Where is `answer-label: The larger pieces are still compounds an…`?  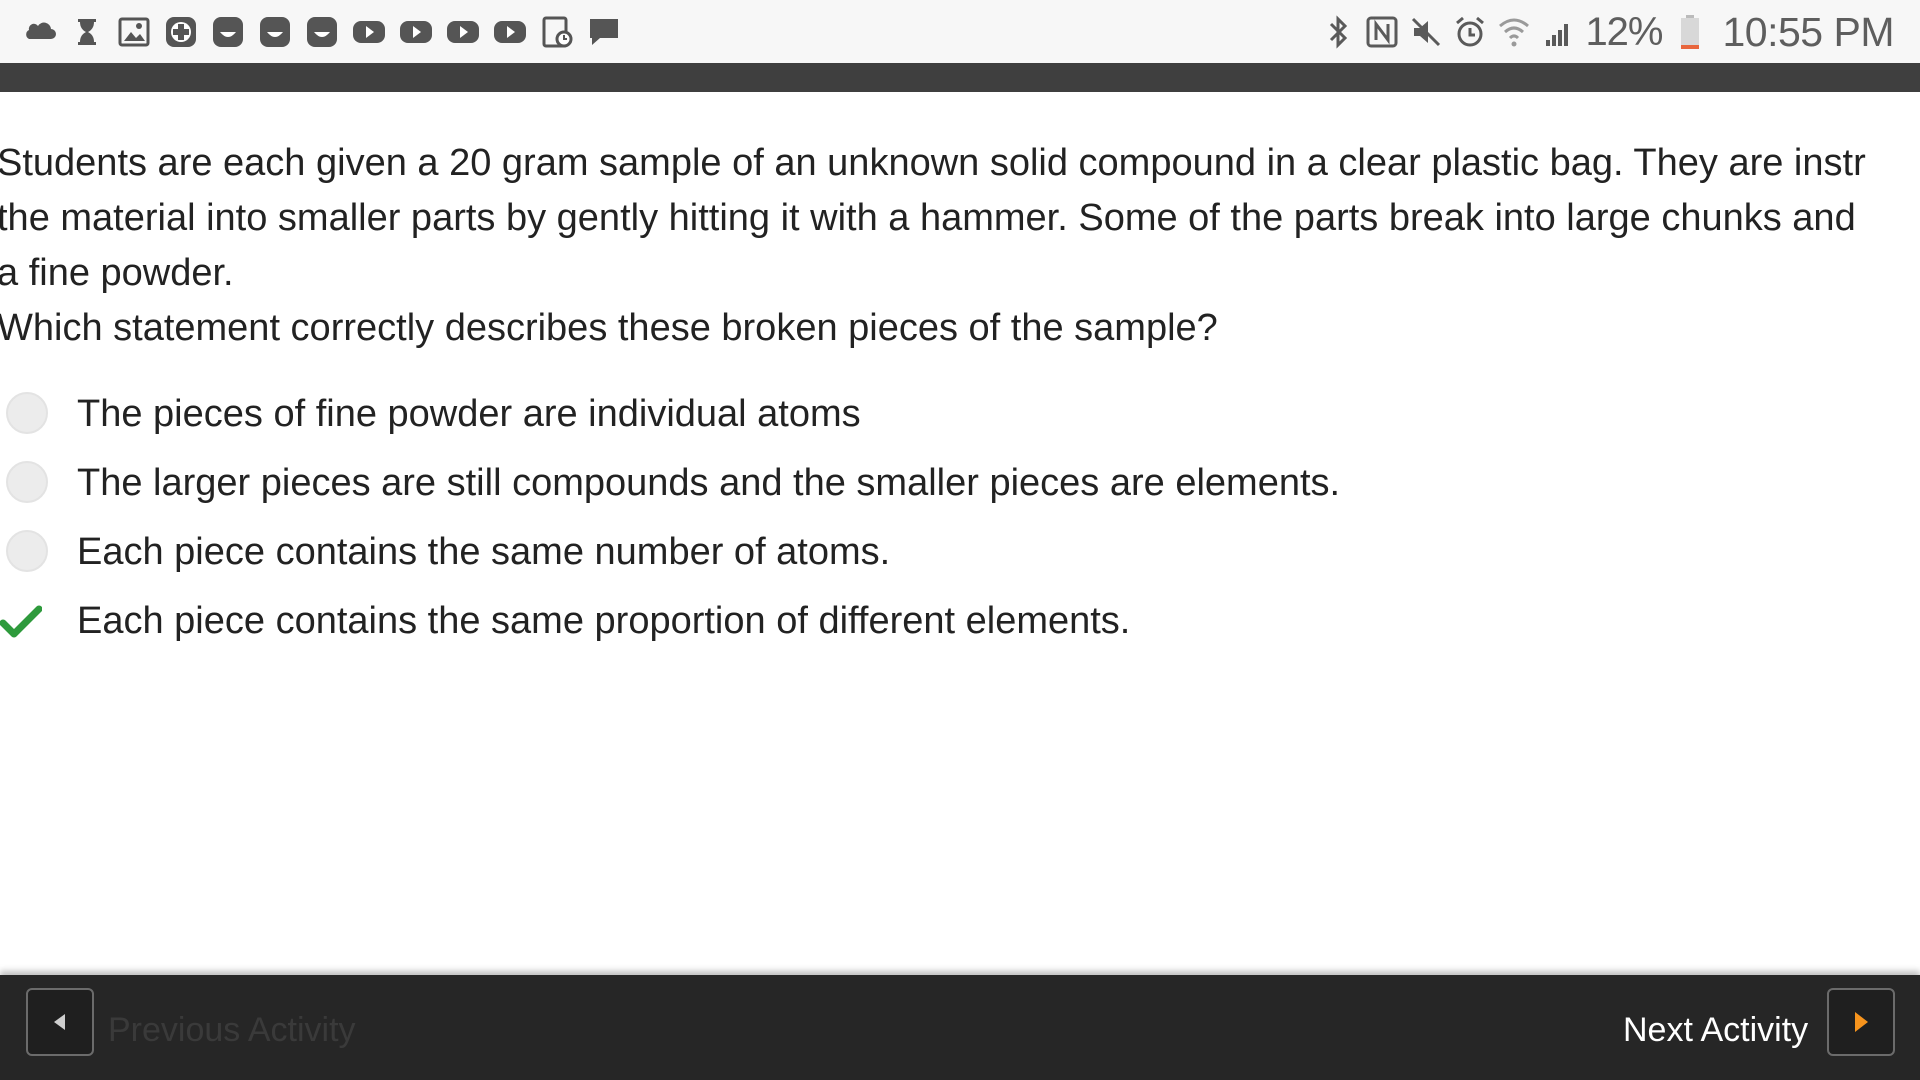 answer-label: The larger pieces are still compounds an… is located at coordinates (708, 483).